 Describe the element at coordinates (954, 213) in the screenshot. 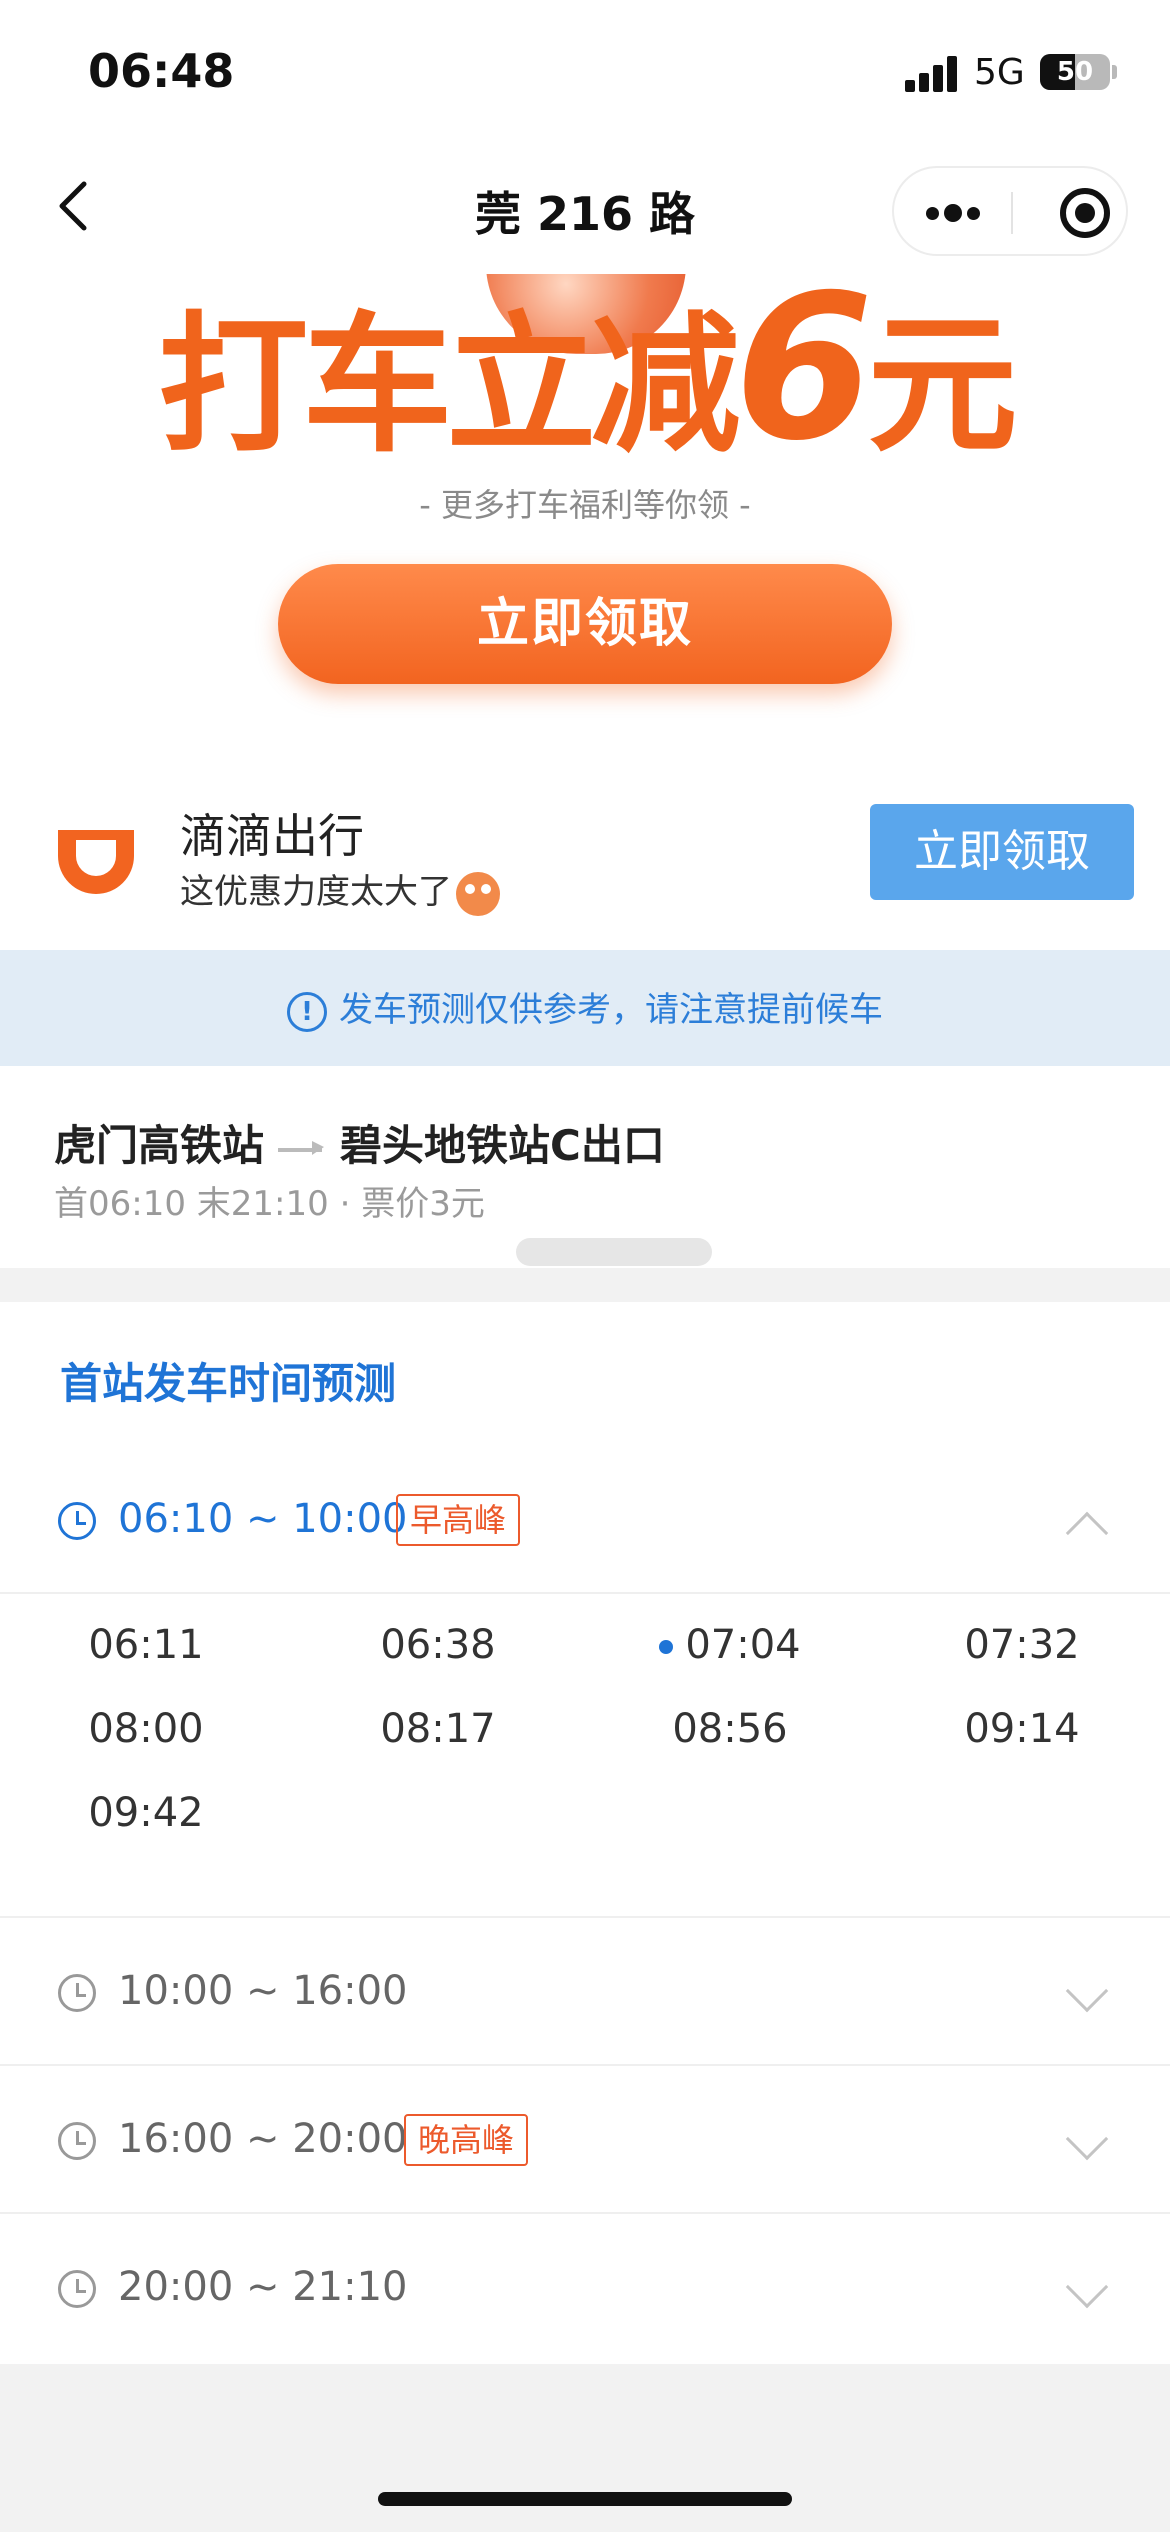

I see `more-icon` at that location.